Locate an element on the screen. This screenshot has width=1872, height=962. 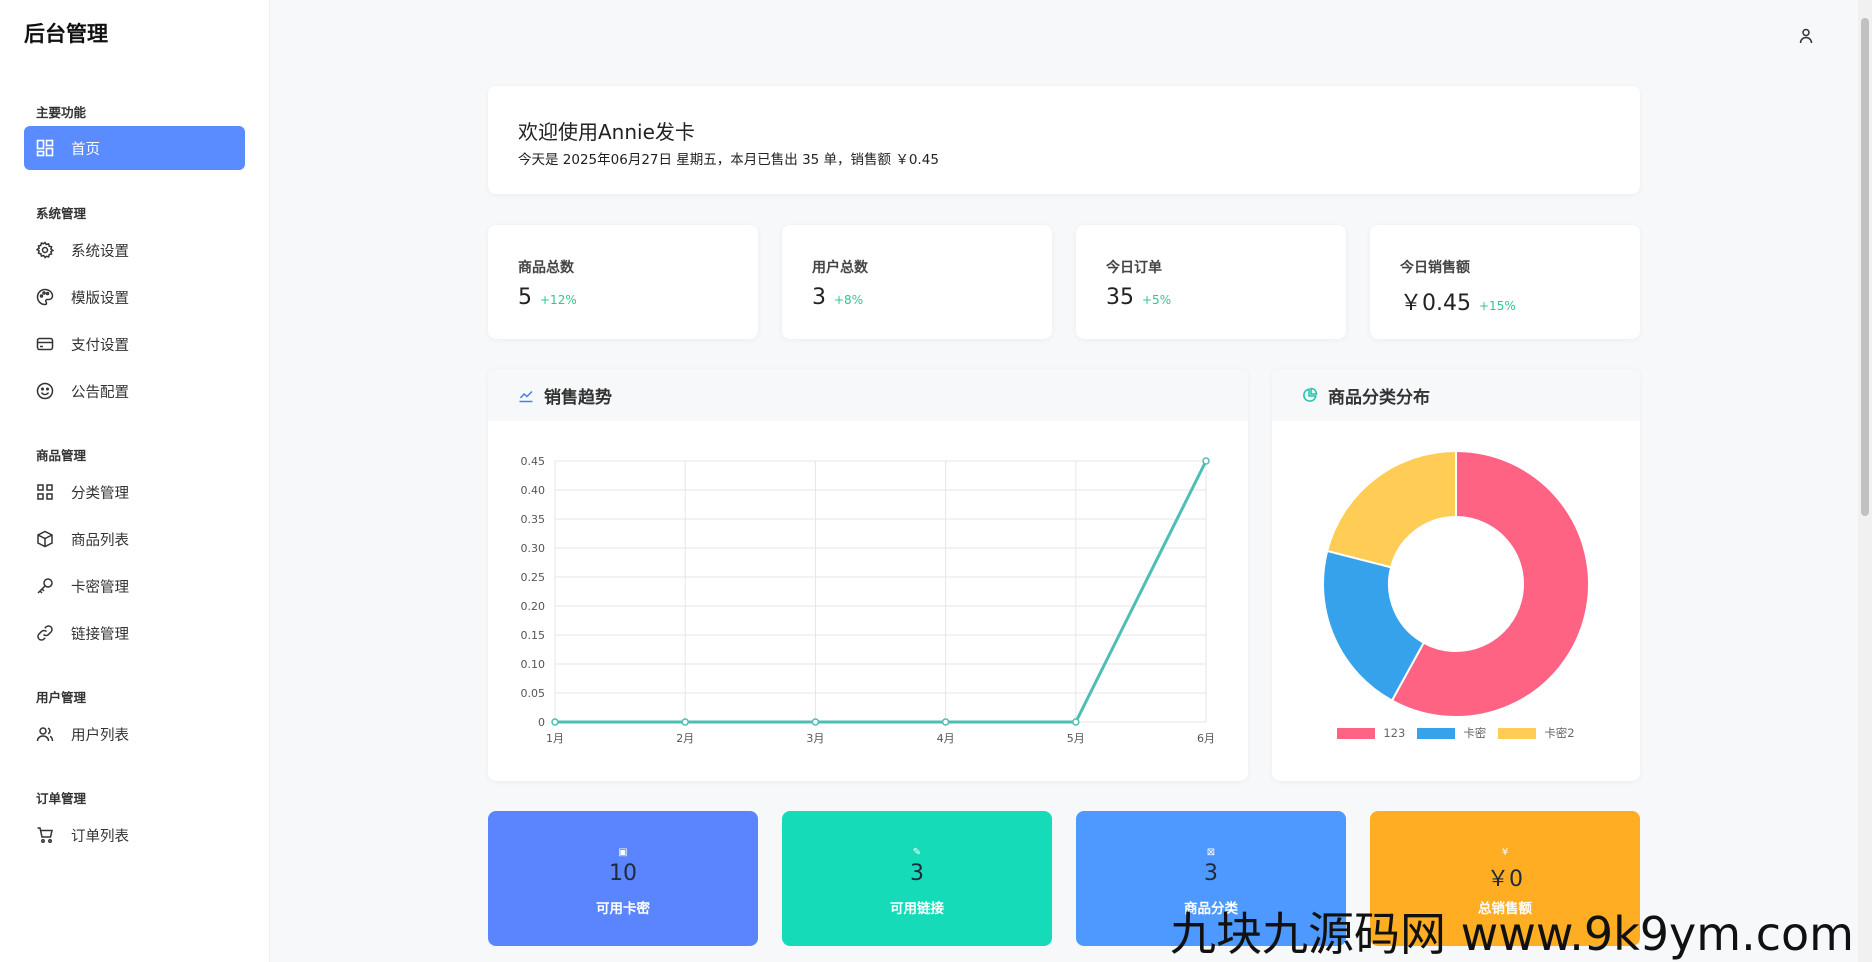
user-icon is located at coordinates (1806, 36).